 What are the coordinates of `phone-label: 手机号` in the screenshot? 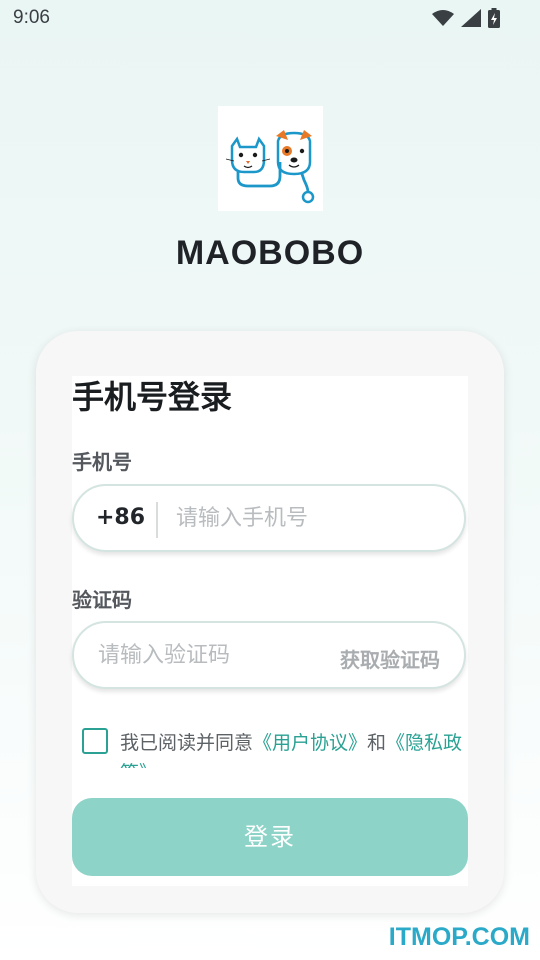 It's located at (102, 462).